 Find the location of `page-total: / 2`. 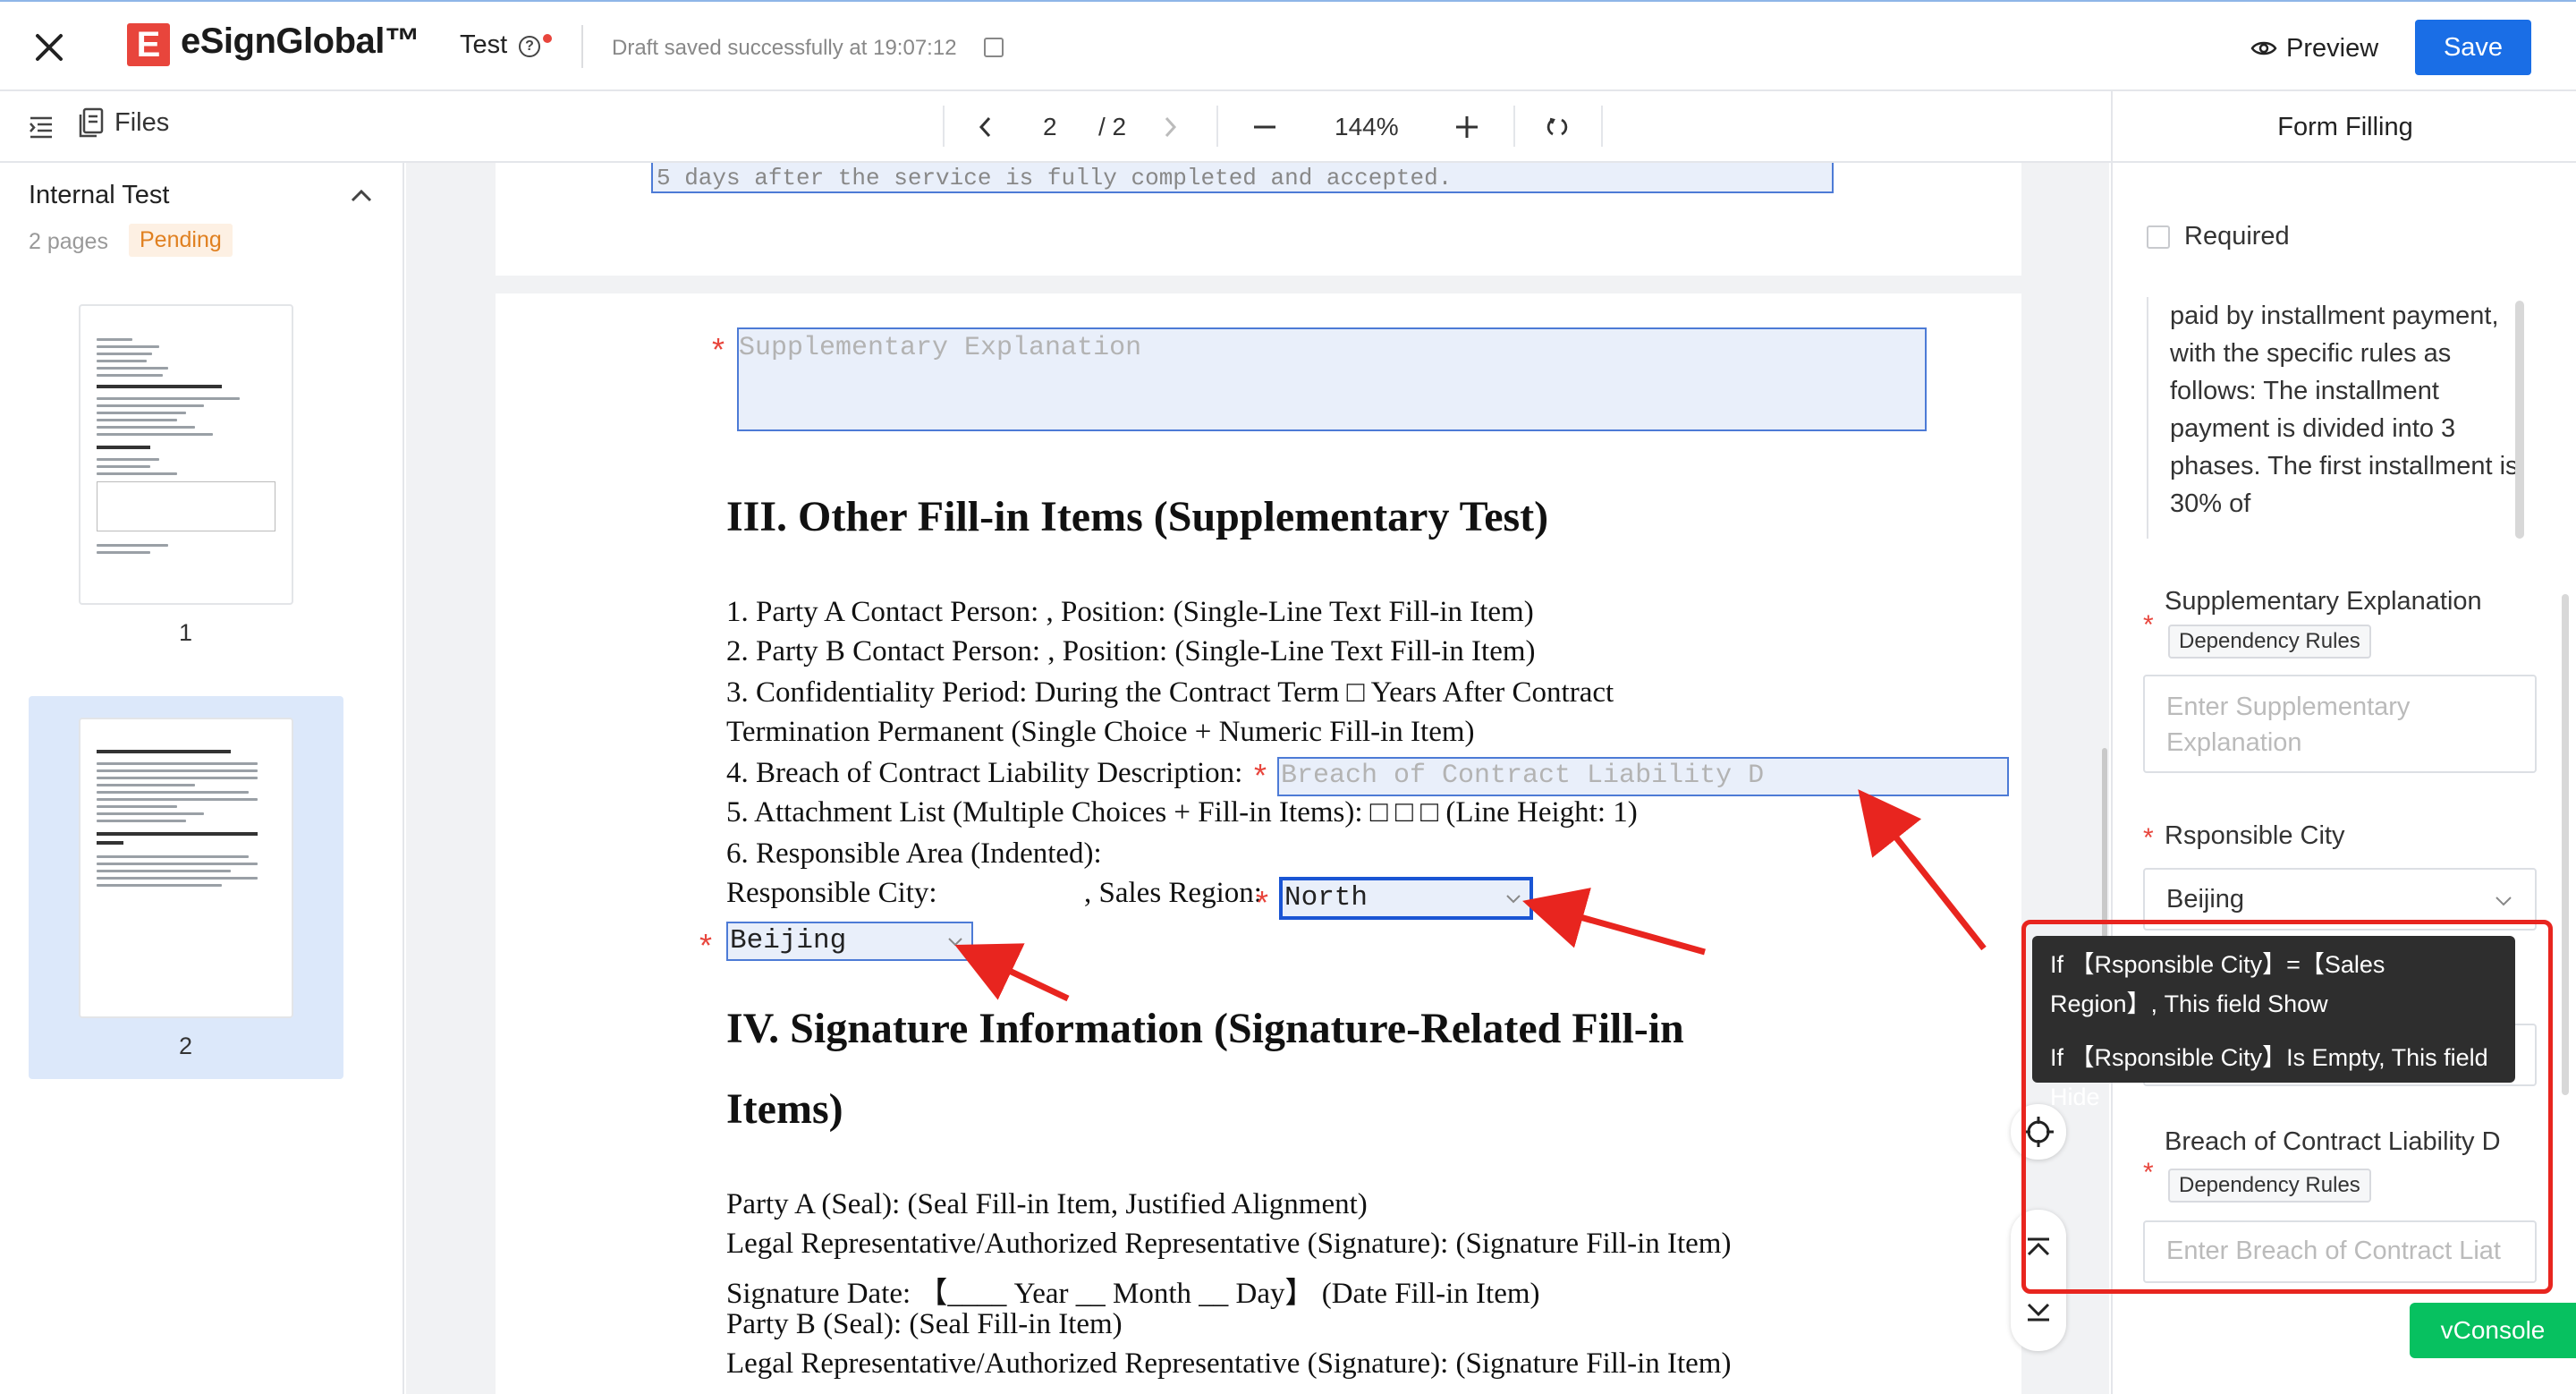

page-total: / 2 is located at coordinates (1112, 126).